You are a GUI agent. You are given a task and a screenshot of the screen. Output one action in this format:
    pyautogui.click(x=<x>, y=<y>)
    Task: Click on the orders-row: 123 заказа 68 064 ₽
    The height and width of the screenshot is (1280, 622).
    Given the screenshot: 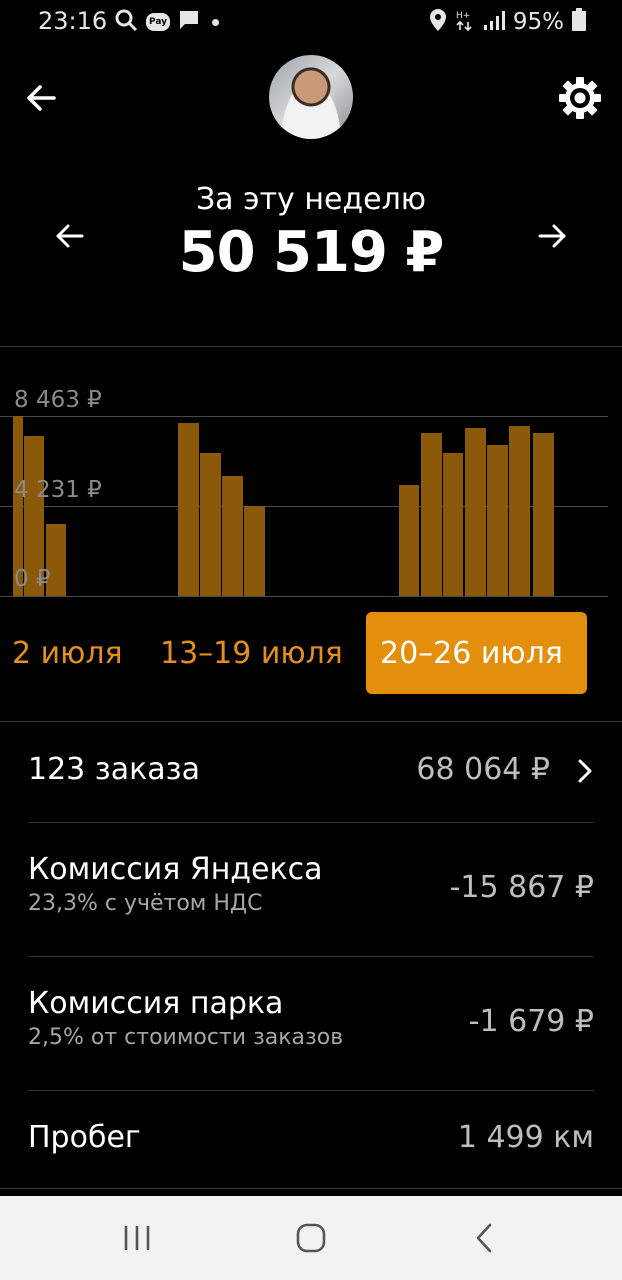 What is the action you would take?
    pyautogui.click(x=311, y=775)
    